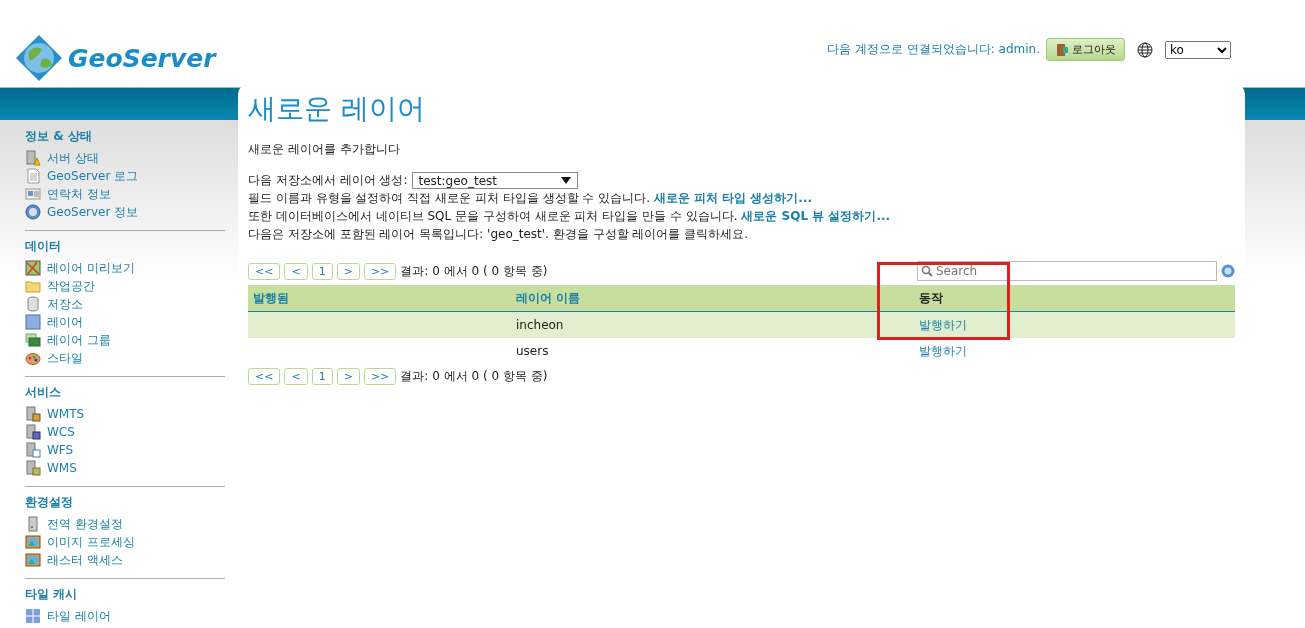 This screenshot has width=1305, height=628. Describe the element at coordinates (125, 158) in the screenshot. I see `sidebar-item: 서버 상태` at that location.